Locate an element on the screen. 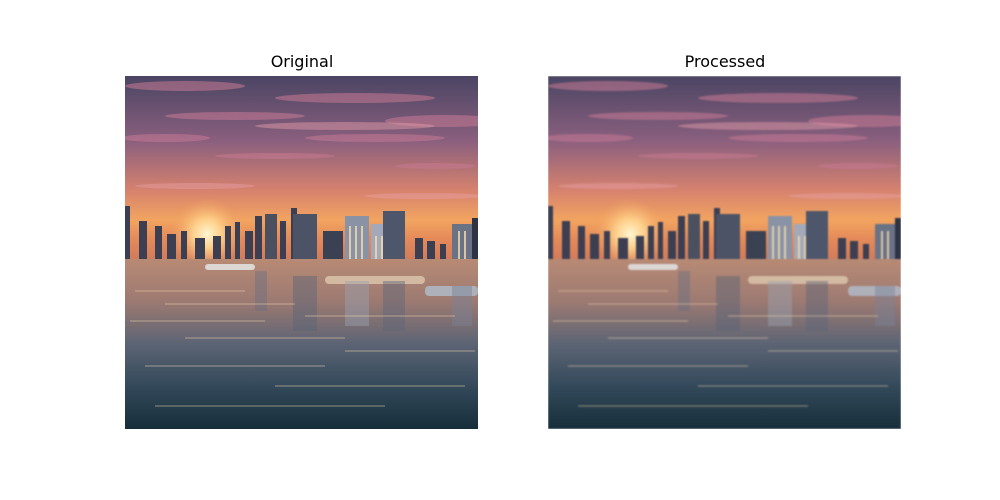 Image resolution: width=1000 pixels, height=500 pixels. panel-title-processed: Processed is located at coordinates (725, 61).